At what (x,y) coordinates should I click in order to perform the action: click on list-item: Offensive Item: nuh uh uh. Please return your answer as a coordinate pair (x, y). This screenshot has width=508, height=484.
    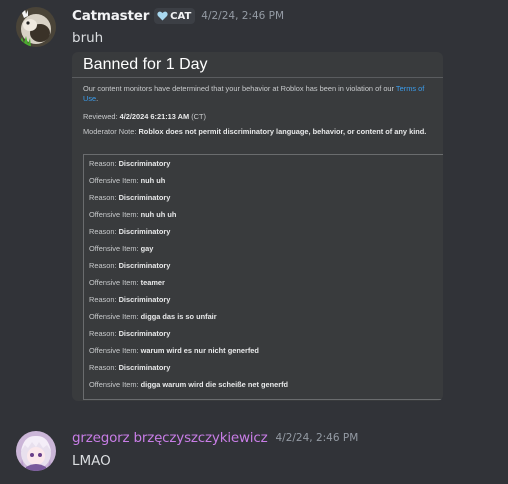
    Looking at the image, I should click on (133, 214).